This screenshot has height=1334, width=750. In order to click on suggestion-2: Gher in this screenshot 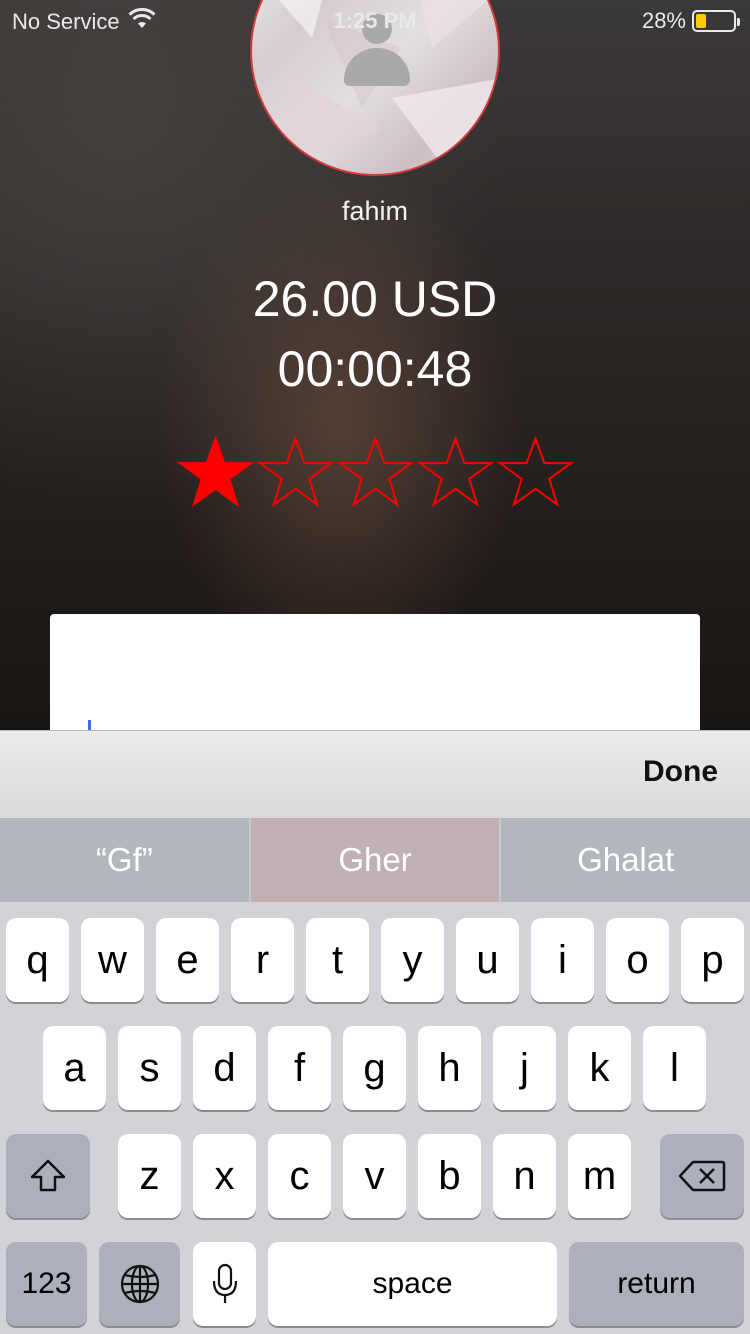, I will do `click(376, 860)`.